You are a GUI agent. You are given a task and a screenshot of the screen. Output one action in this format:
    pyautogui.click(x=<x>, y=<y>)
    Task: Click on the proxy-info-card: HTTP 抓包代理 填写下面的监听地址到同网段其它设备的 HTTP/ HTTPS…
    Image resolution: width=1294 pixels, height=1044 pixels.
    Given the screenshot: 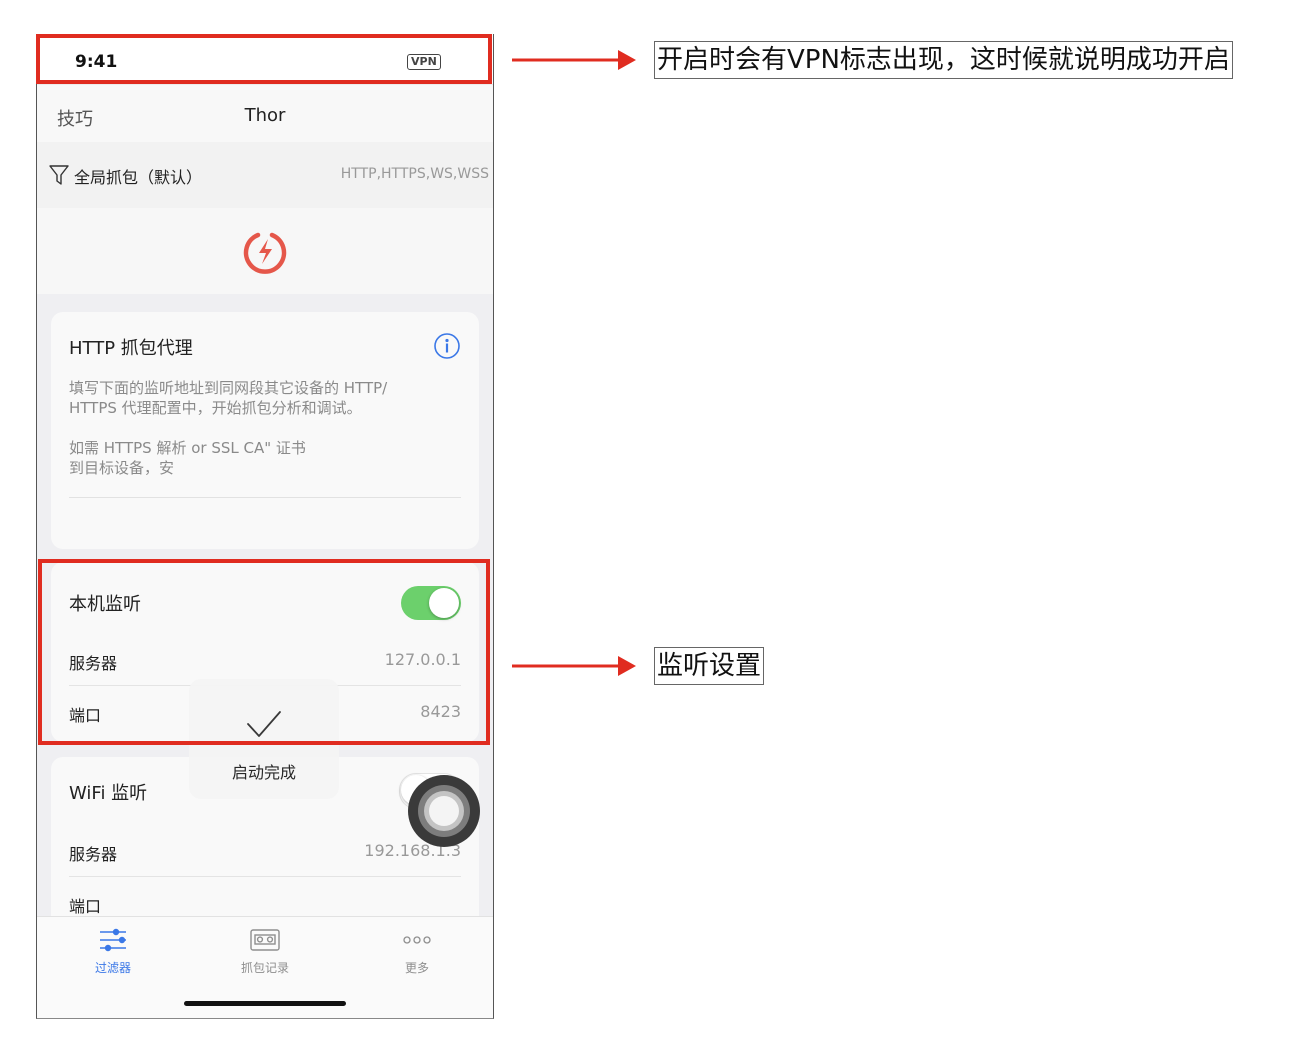 What is the action you would take?
    pyautogui.click(x=265, y=430)
    